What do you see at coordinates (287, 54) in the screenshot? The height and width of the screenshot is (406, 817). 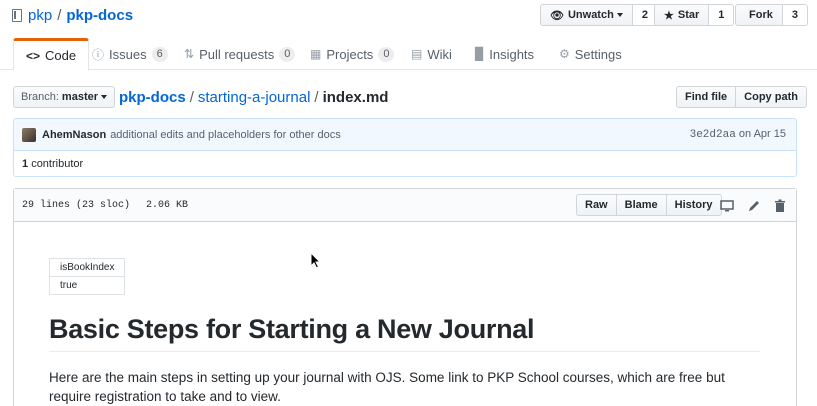 I see `pull-requests-counter: 0` at bounding box center [287, 54].